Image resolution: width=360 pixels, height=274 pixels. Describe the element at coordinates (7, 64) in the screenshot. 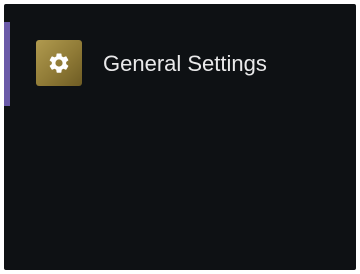

I see `active-indicator-bar` at that location.